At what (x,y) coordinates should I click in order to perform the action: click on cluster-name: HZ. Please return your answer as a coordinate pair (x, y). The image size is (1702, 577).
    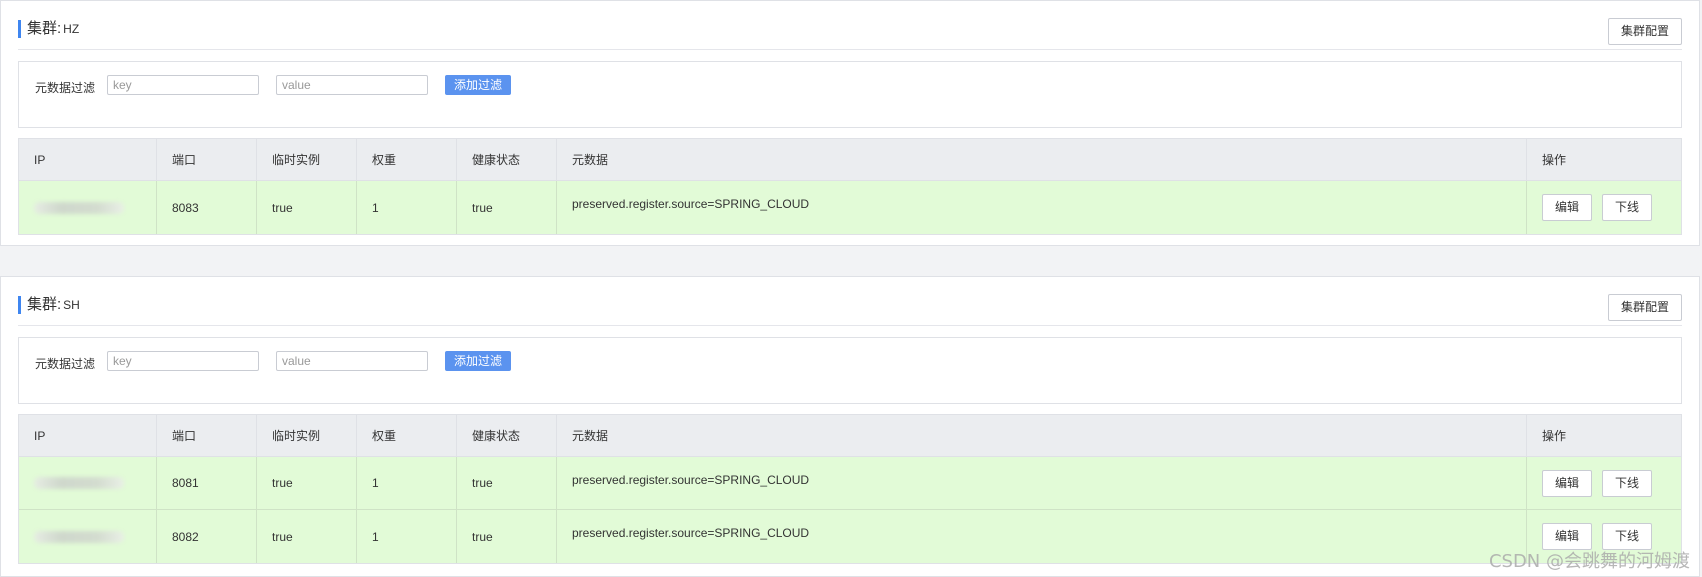
    Looking at the image, I should click on (71, 29).